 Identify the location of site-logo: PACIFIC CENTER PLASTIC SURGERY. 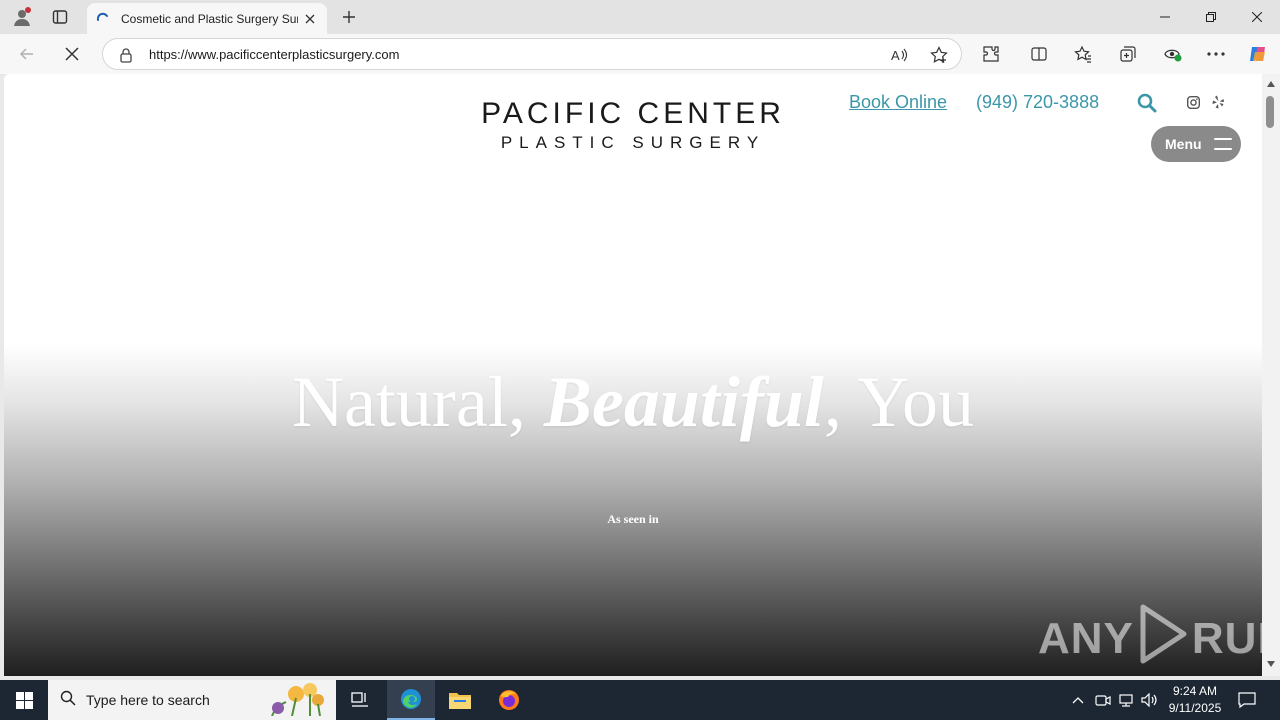
(633, 126).